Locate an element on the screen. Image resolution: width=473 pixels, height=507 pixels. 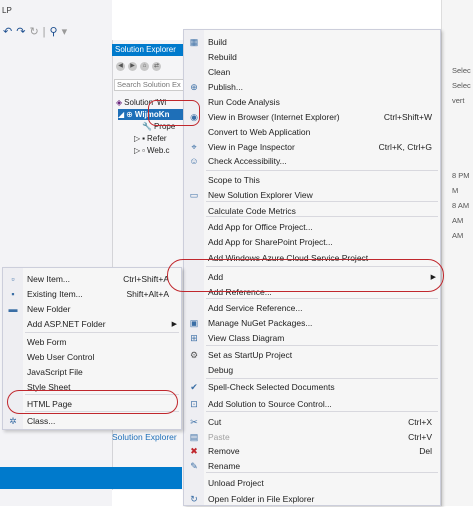
forward-icon: ▶ is located at coordinates (132, 66).